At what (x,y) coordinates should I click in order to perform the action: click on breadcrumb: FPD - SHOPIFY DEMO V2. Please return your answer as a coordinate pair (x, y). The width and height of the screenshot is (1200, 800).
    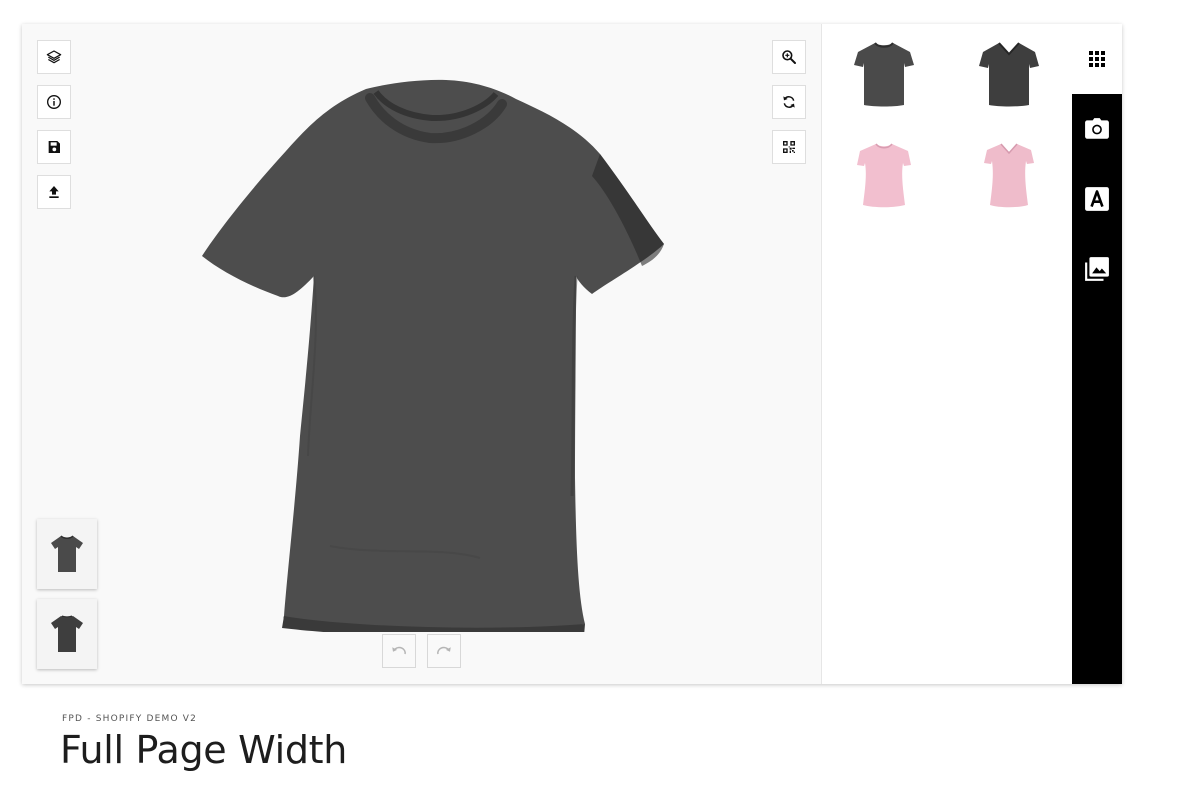
    Looking at the image, I should click on (130, 719).